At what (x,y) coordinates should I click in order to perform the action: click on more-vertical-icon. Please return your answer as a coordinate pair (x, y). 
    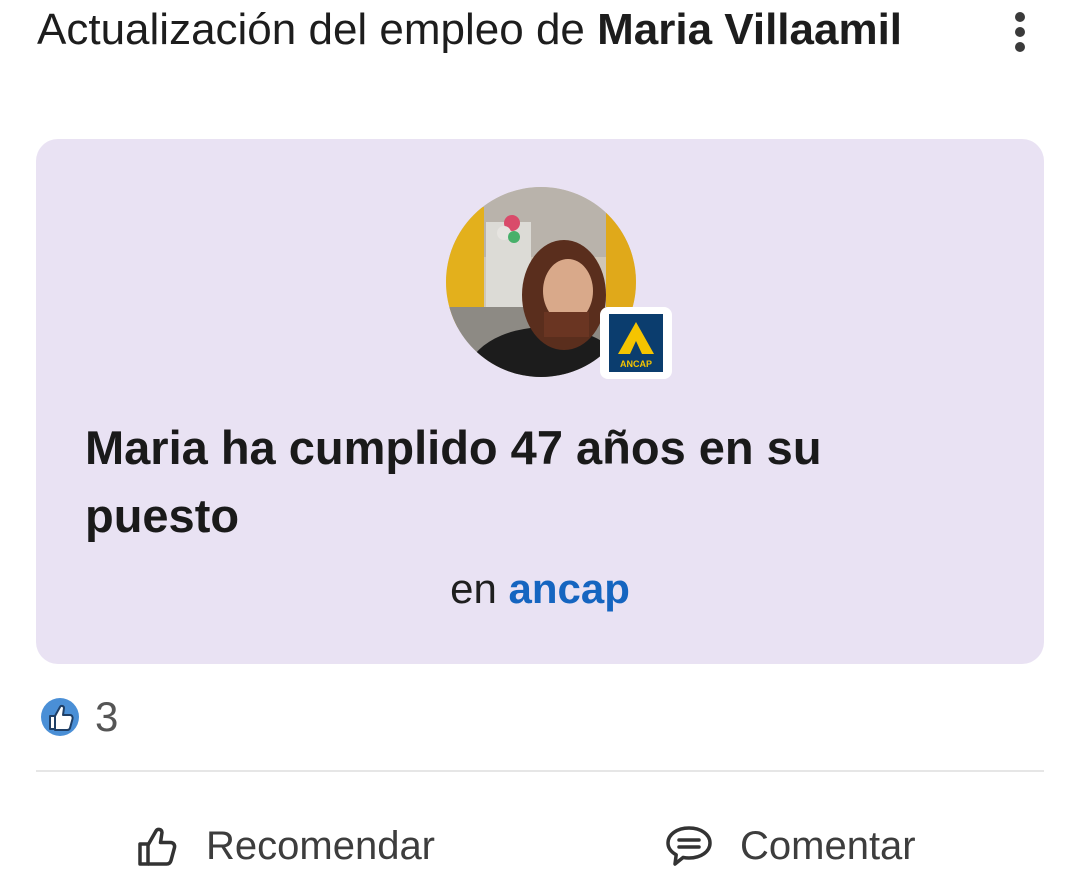
    Looking at the image, I should click on (1020, 32).